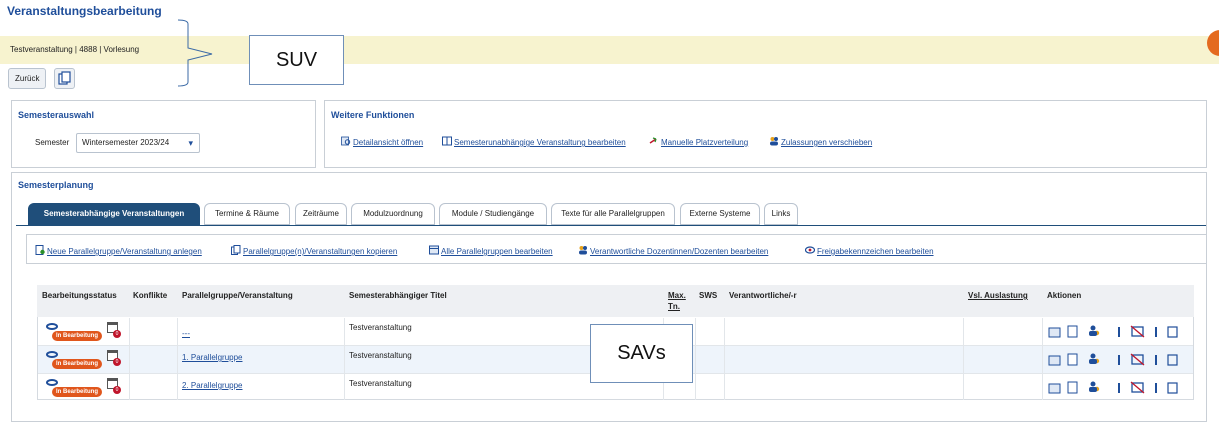 The width and height of the screenshot is (1219, 428). Describe the element at coordinates (212, 385) in the screenshot. I see `parallel-group-link: 2. Parallelgruppe` at that location.